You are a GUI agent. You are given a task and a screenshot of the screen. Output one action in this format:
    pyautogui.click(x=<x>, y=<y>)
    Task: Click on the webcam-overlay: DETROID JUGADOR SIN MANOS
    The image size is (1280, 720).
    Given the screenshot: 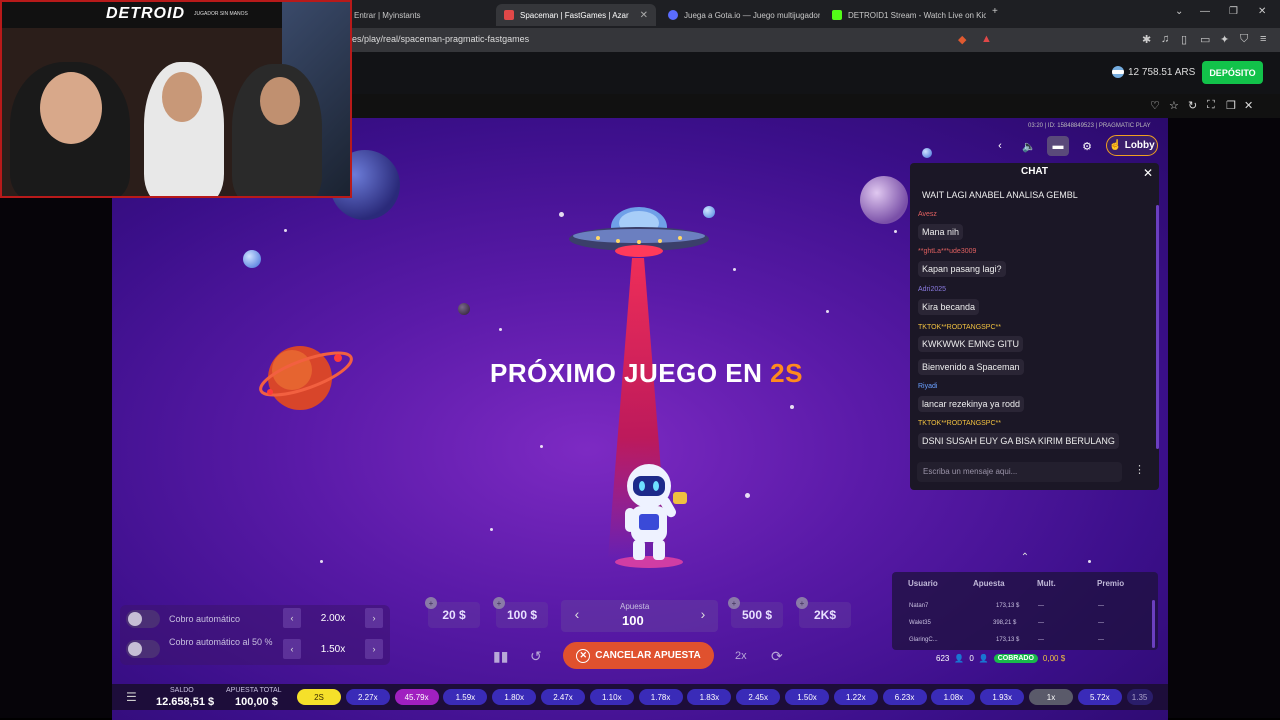 What is the action you would take?
    pyautogui.click(x=176, y=99)
    